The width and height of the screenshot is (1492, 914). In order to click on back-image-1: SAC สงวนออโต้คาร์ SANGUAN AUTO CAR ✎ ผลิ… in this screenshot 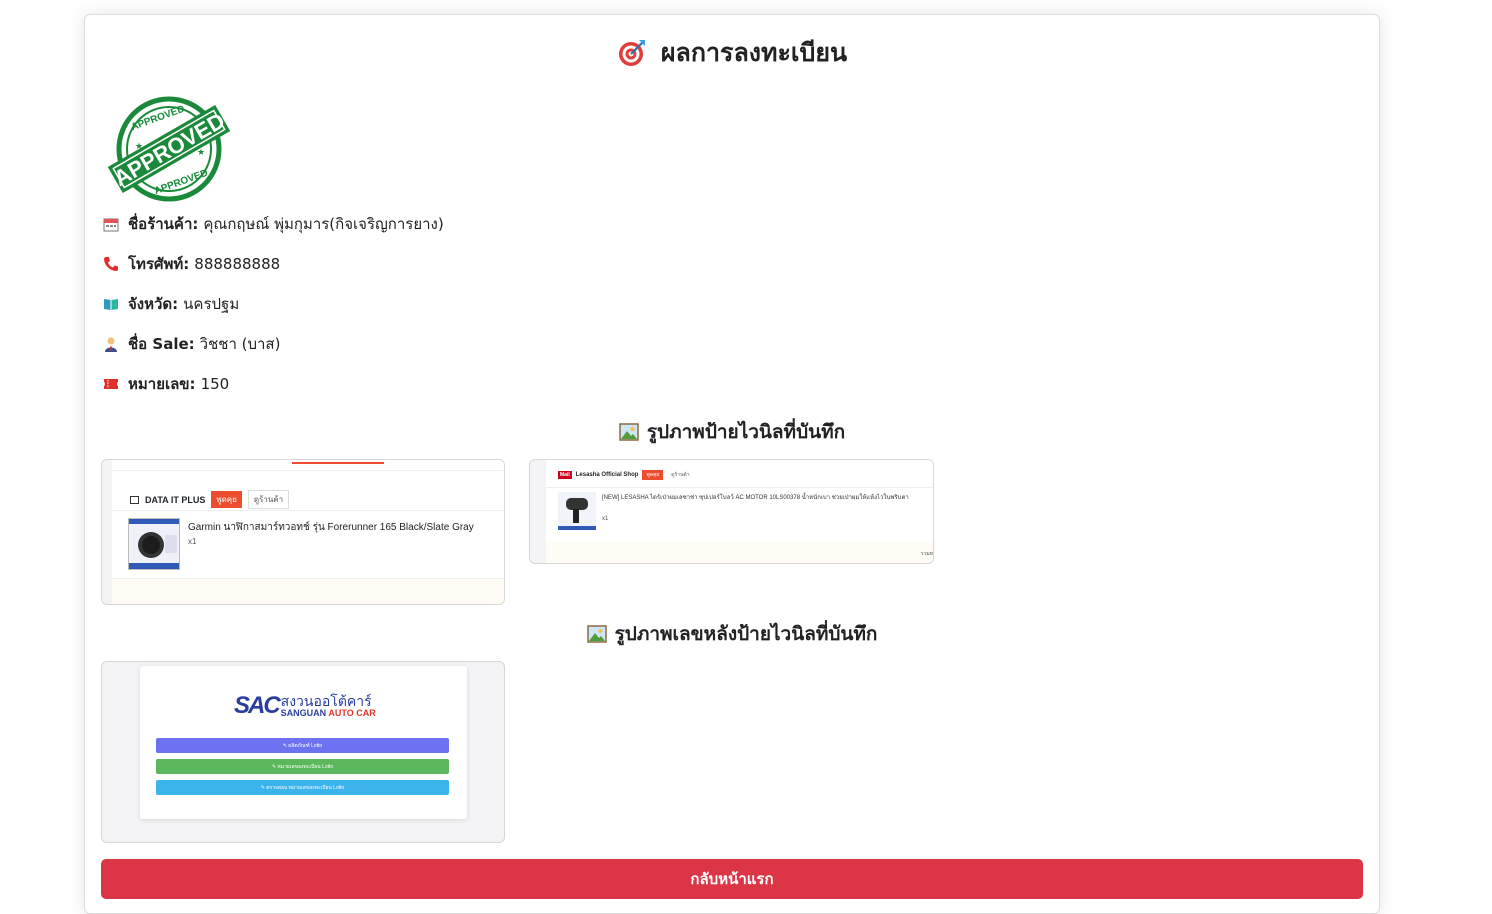, I will do `click(303, 752)`.